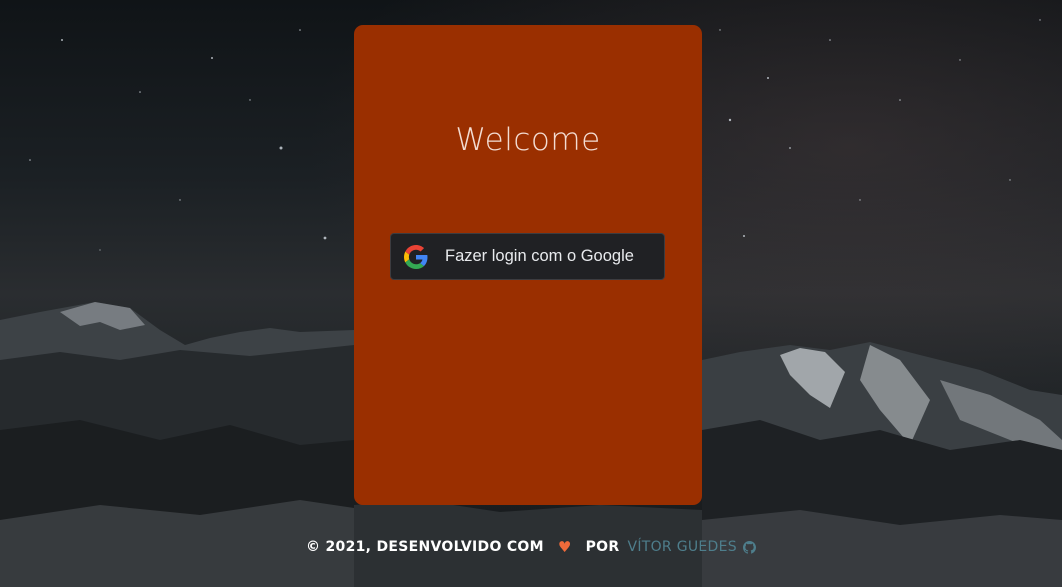 Image resolution: width=1062 pixels, height=587 pixels. Describe the element at coordinates (528, 140) in the screenshot. I see `welcome-heading: Welcome` at that location.